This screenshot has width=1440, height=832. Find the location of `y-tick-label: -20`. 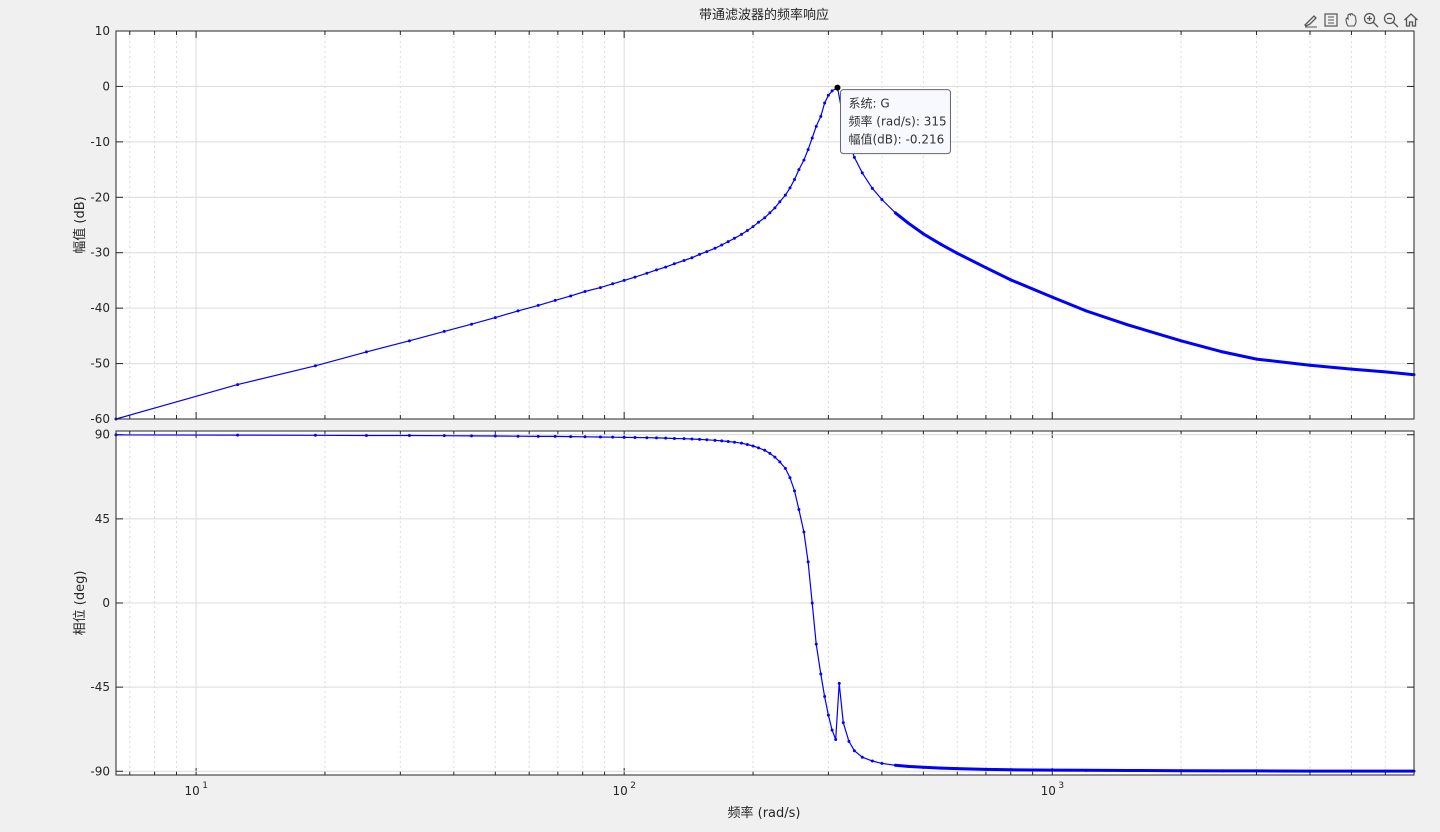

y-tick-label: -20 is located at coordinates (100, 197).